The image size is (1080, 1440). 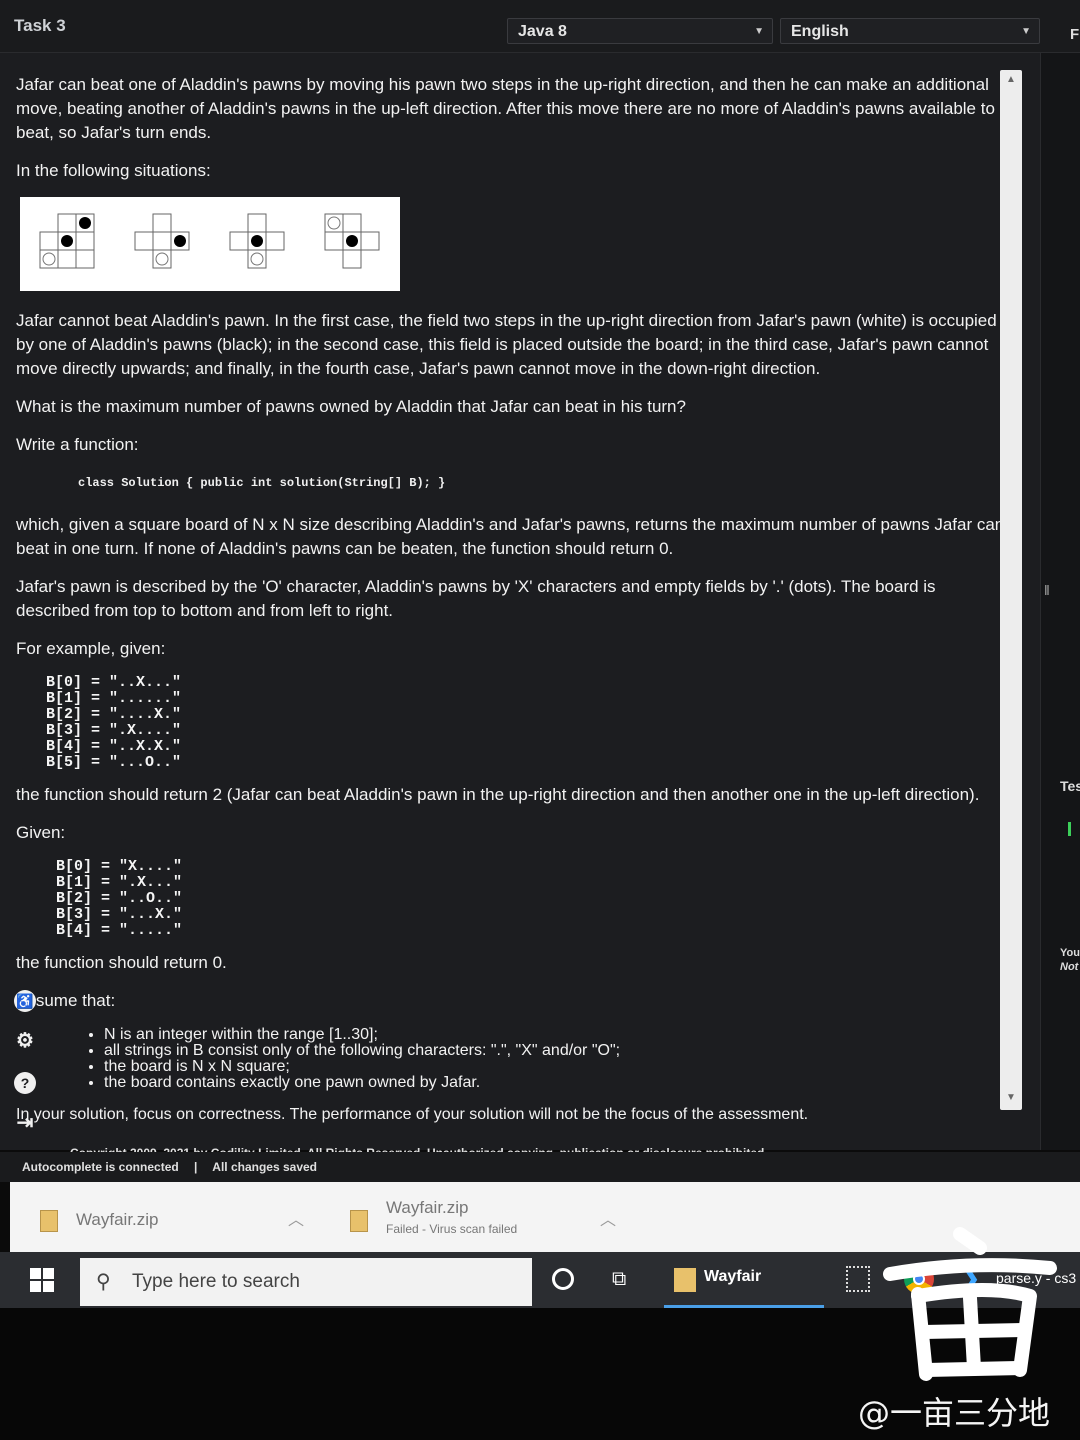 What do you see at coordinates (640, 31) in the screenshot?
I see `language-select: Java 8 ▼` at bounding box center [640, 31].